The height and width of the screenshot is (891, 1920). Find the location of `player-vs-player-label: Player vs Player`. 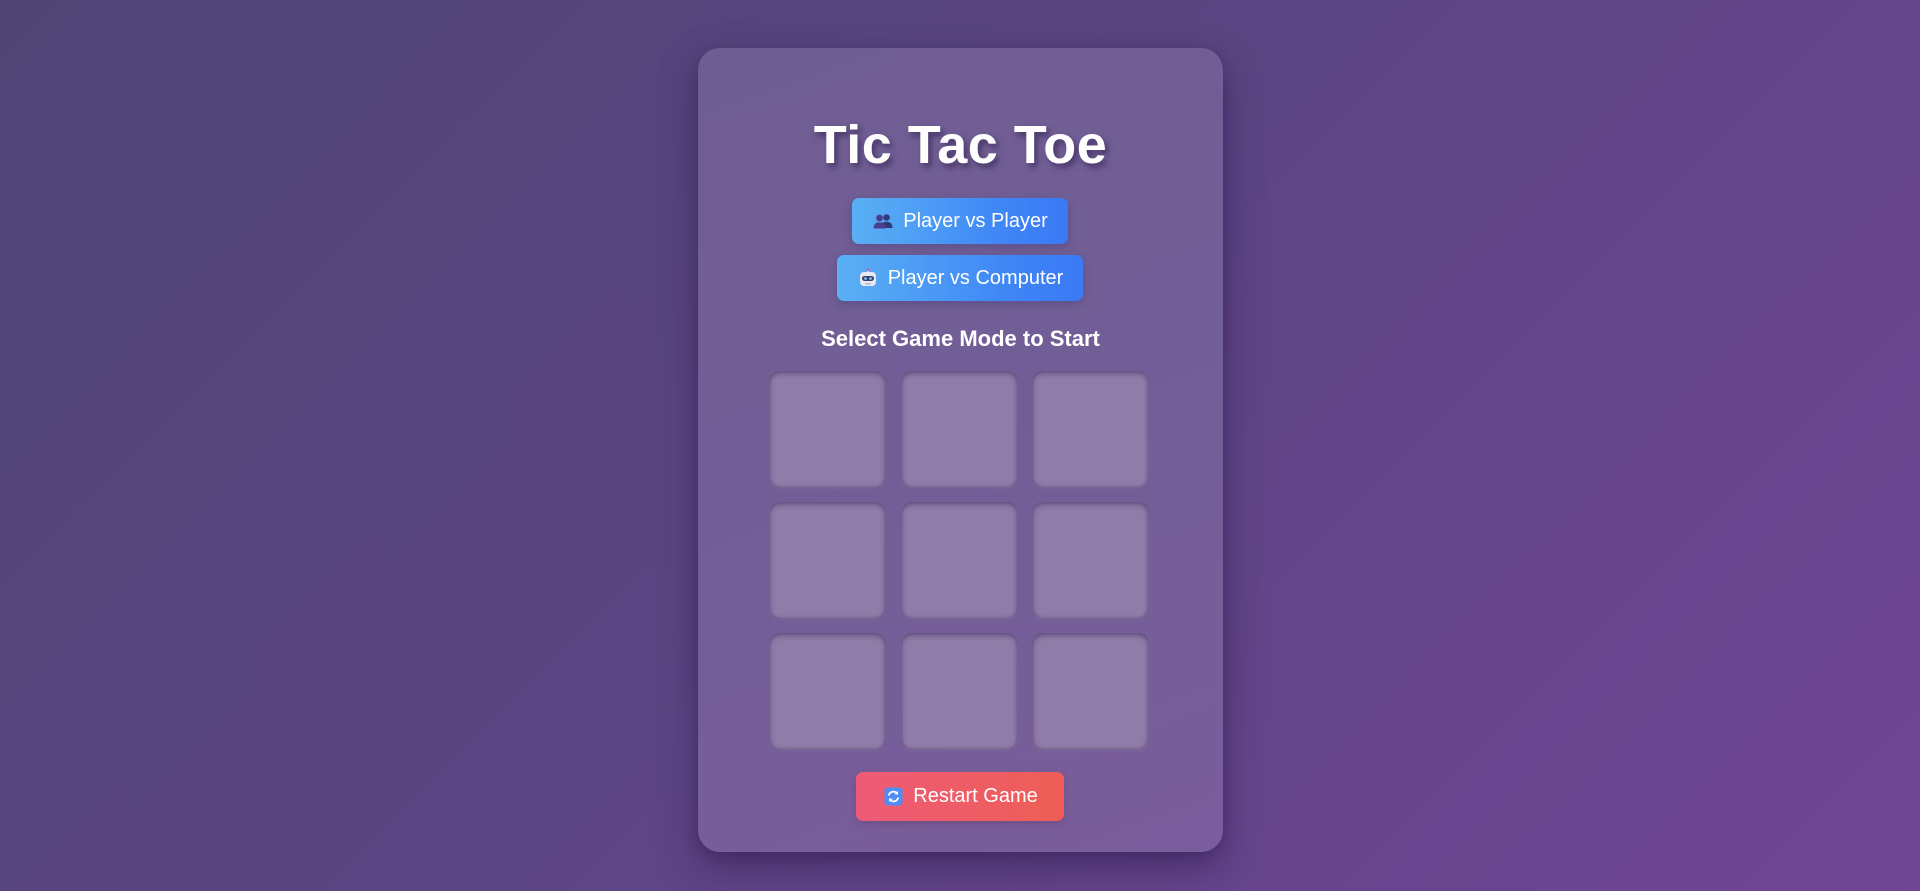

player-vs-player-label: Player vs Player is located at coordinates (975, 220).